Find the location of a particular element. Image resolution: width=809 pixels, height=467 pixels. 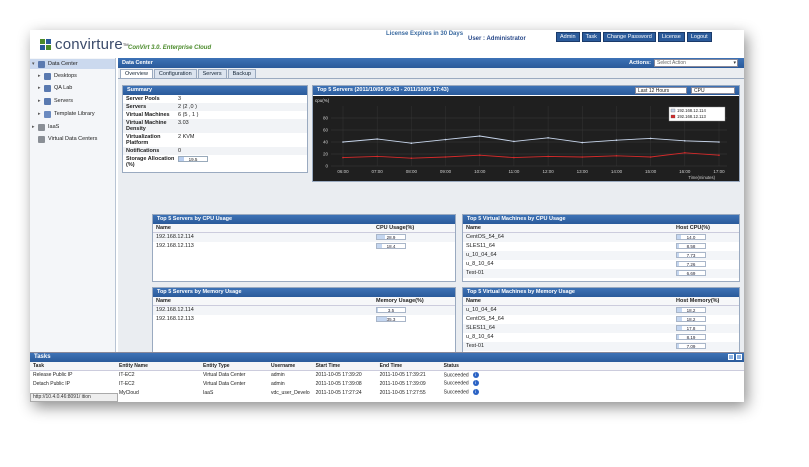

y-tick-label: 20 is located at coordinates (326, 154).